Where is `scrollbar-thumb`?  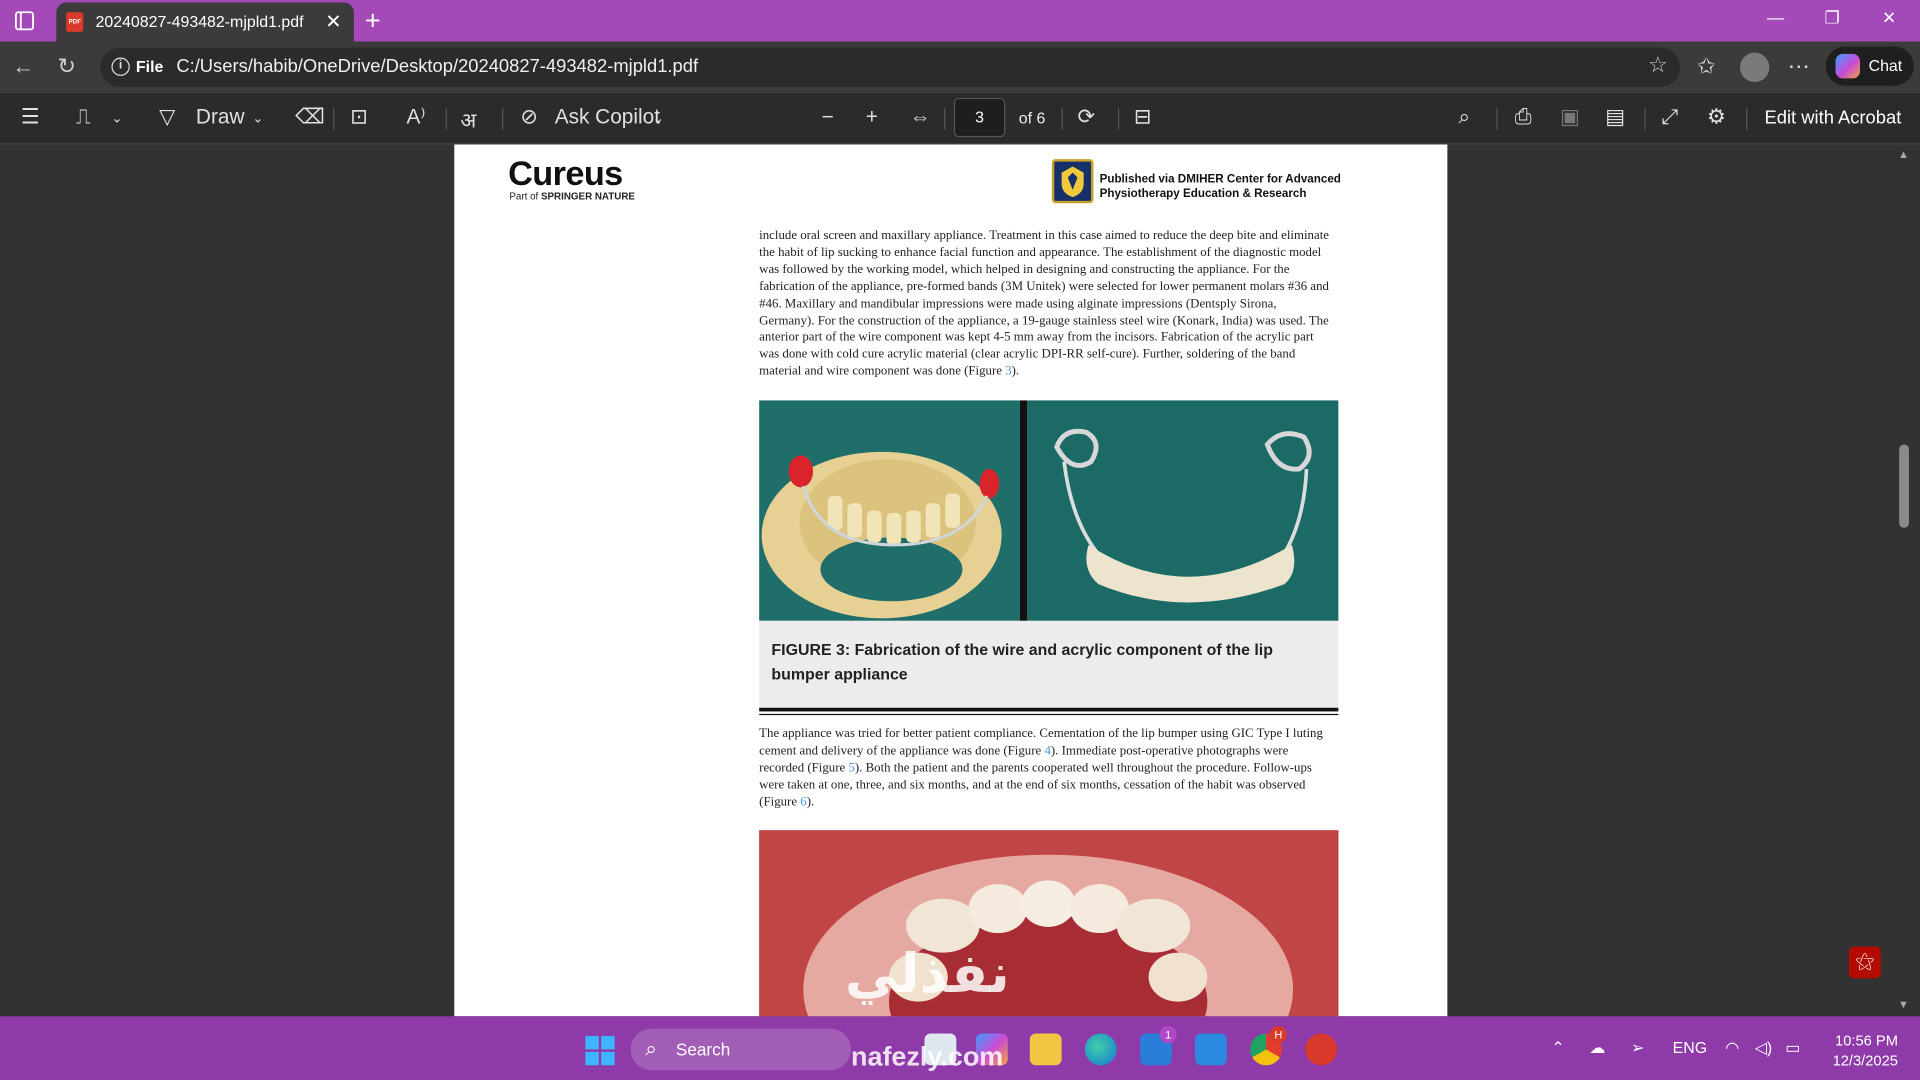
scrollbar-thumb is located at coordinates (1904, 486).